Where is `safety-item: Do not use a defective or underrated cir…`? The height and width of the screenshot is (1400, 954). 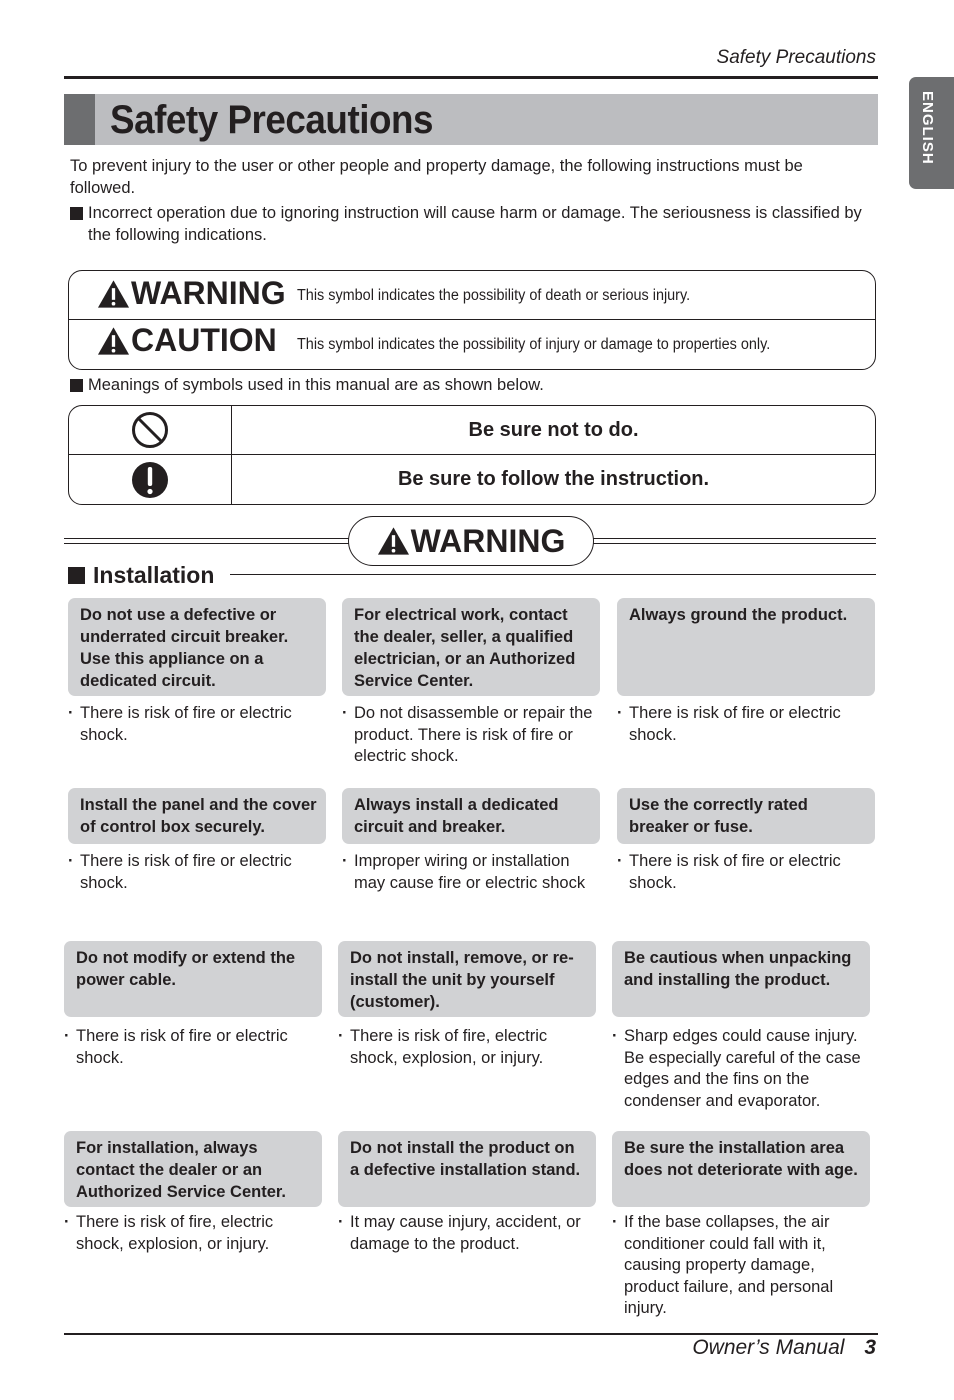 safety-item: Do not use a defective or underrated cir… is located at coordinates (197, 672).